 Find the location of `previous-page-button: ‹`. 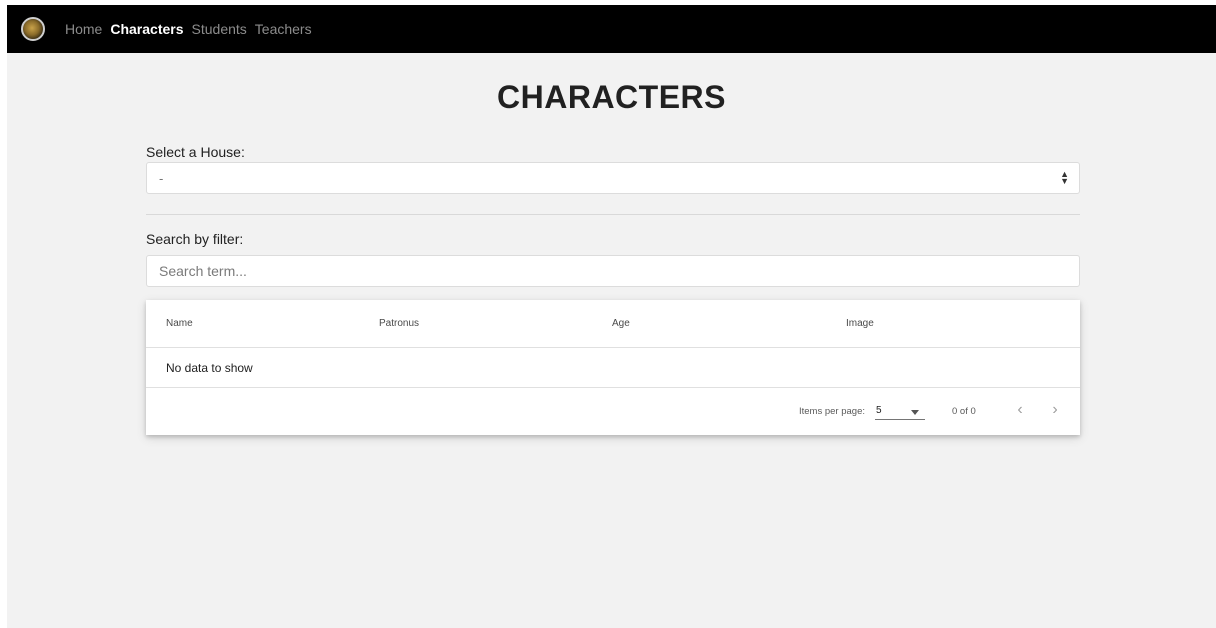

previous-page-button: ‹ is located at coordinates (1020, 410).